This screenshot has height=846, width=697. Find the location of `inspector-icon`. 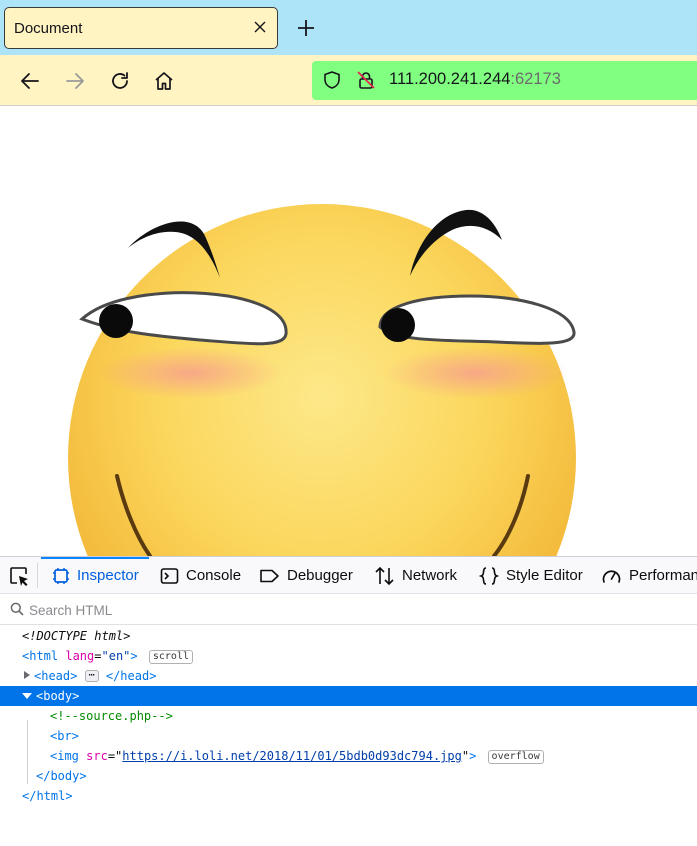

inspector-icon is located at coordinates (61, 575).